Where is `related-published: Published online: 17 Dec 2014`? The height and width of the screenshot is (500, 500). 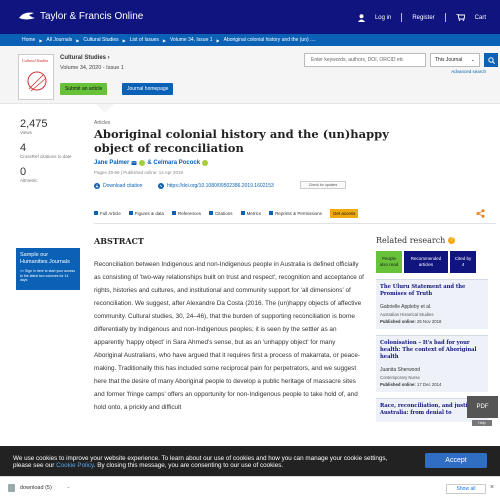
related-published: Published online: 17 Dec 2014 is located at coordinates (411, 384).